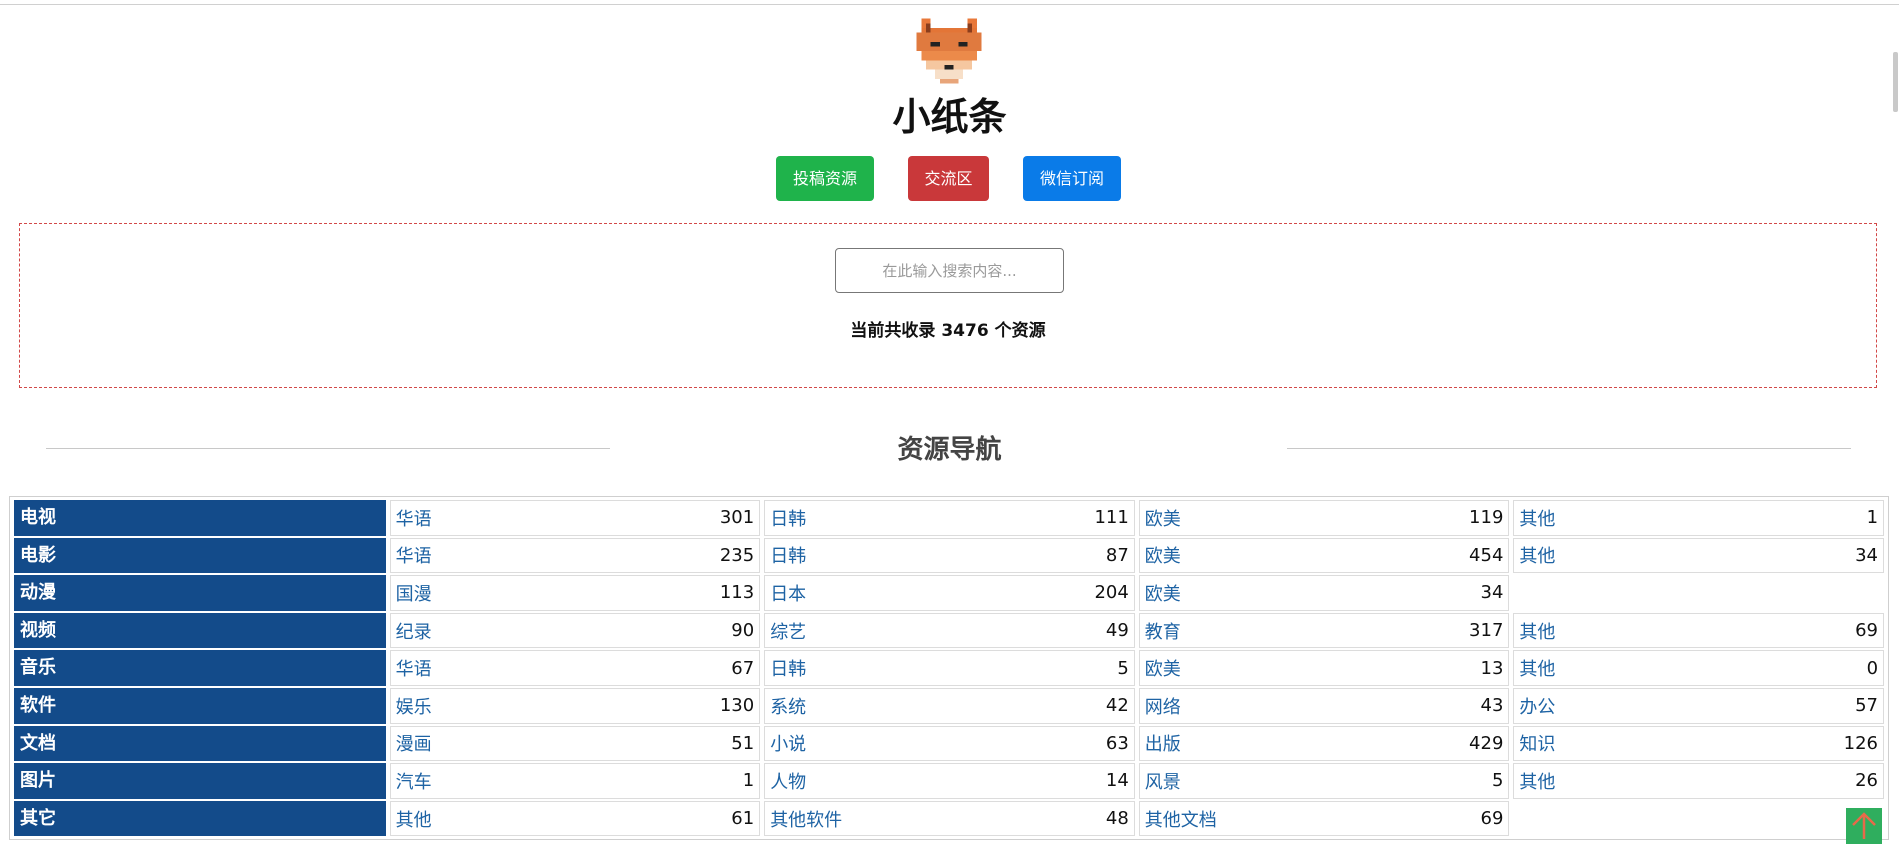 Image resolution: width=1899 pixels, height=852 pixels. Describe the element at coordinates (743, 743) in the screenshot. I see `nav-link-count: 51` at that location.